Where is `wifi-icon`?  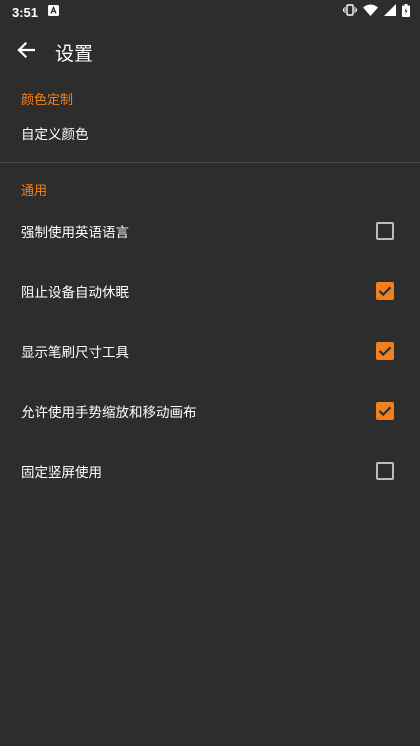
wifi-icon is located at coordinates (370, 12).